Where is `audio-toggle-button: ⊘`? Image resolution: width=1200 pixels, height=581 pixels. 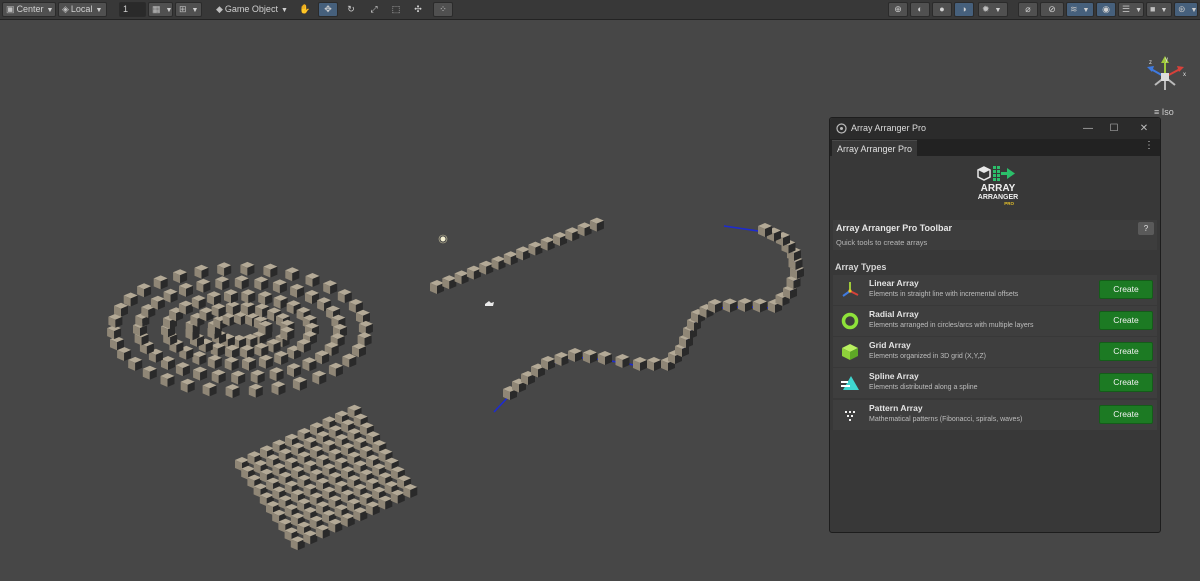
audio-toggle-button: ⊘ is located at coordinates (1052, 9).